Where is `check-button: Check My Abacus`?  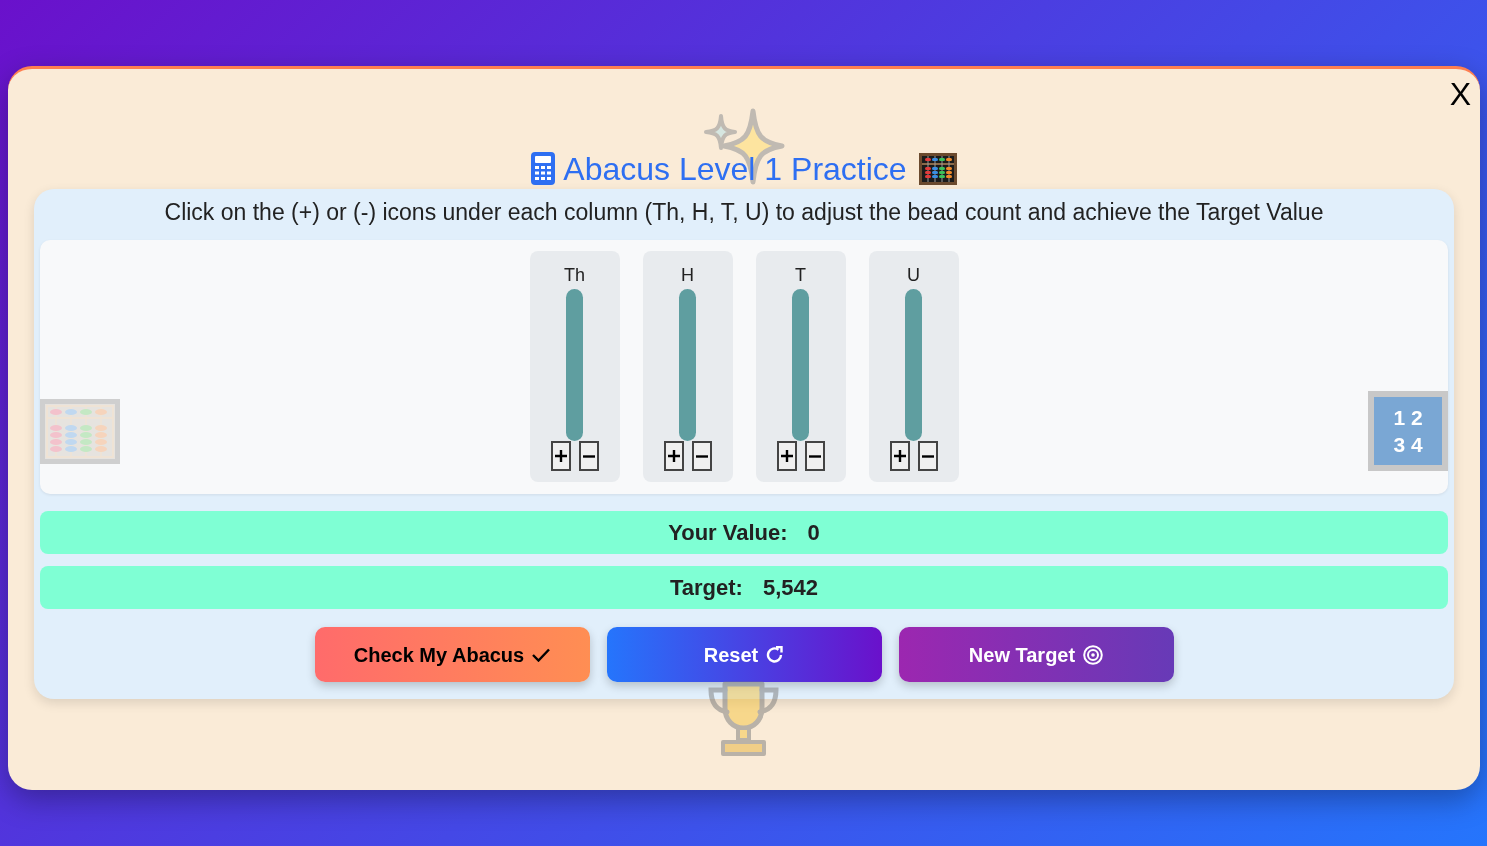 check-button: Check My Abacus is located at coordinates (452, 654).